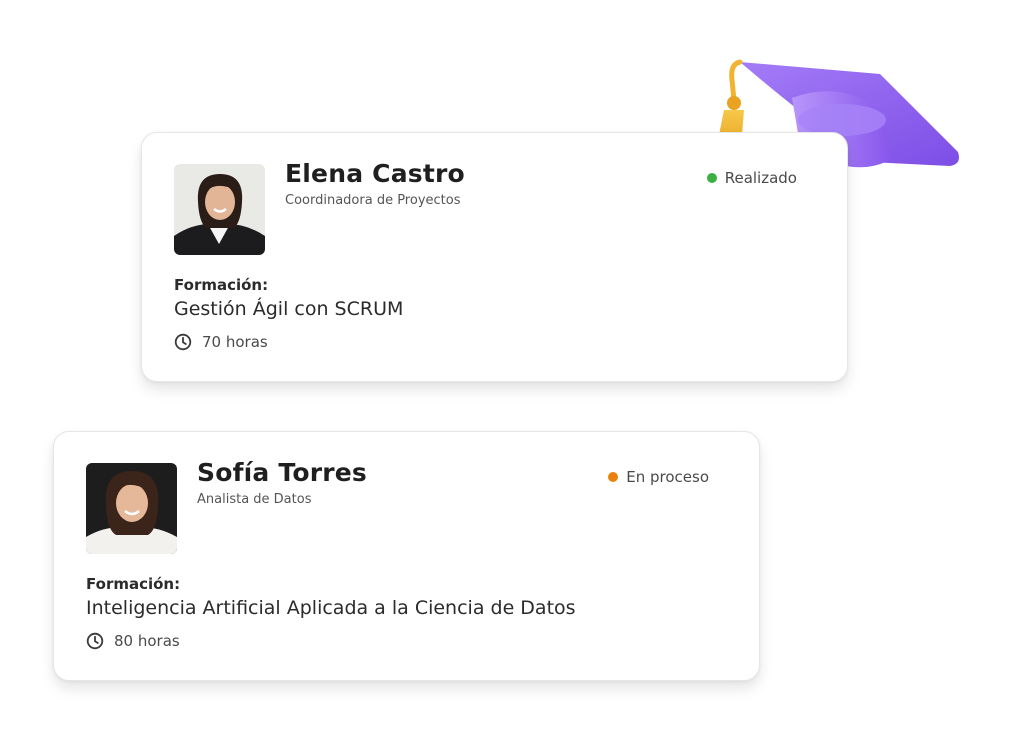 This screenshot has height=751, width=1024. What do you see at coordinates (235, 342) in the screenshot?
I see `hours-label: 70 horas` at bounding box center [235, 342].